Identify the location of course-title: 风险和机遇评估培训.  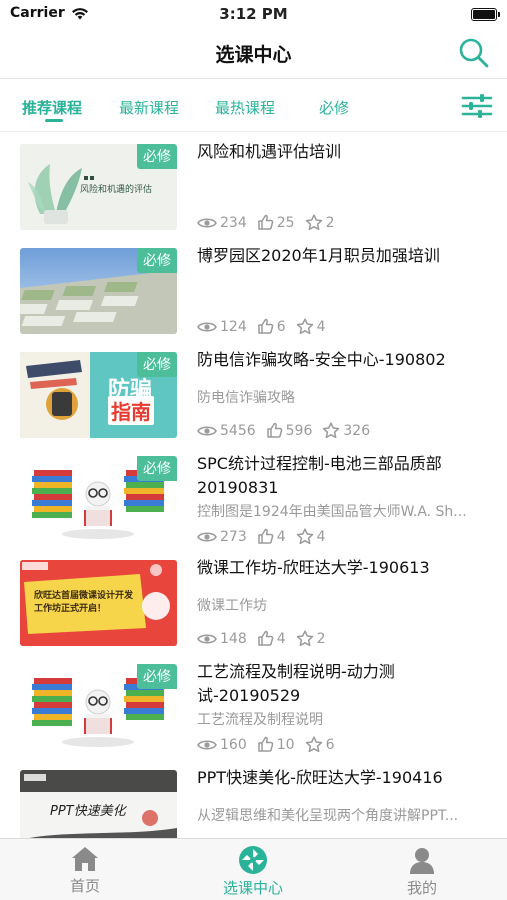
(269, 151).